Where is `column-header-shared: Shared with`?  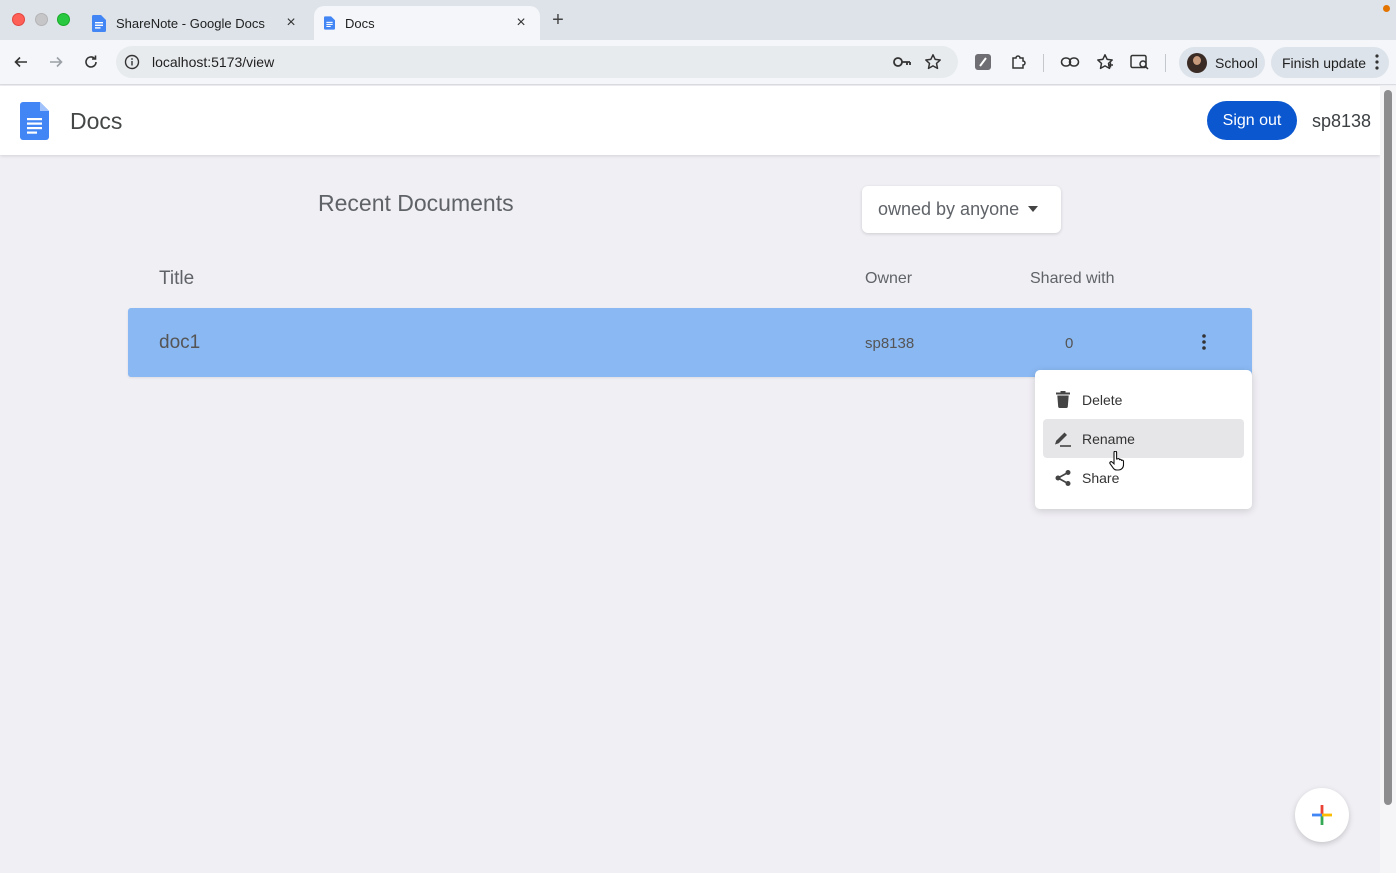 column-header-shared: Shared with is located at coordinates (1072, 278).